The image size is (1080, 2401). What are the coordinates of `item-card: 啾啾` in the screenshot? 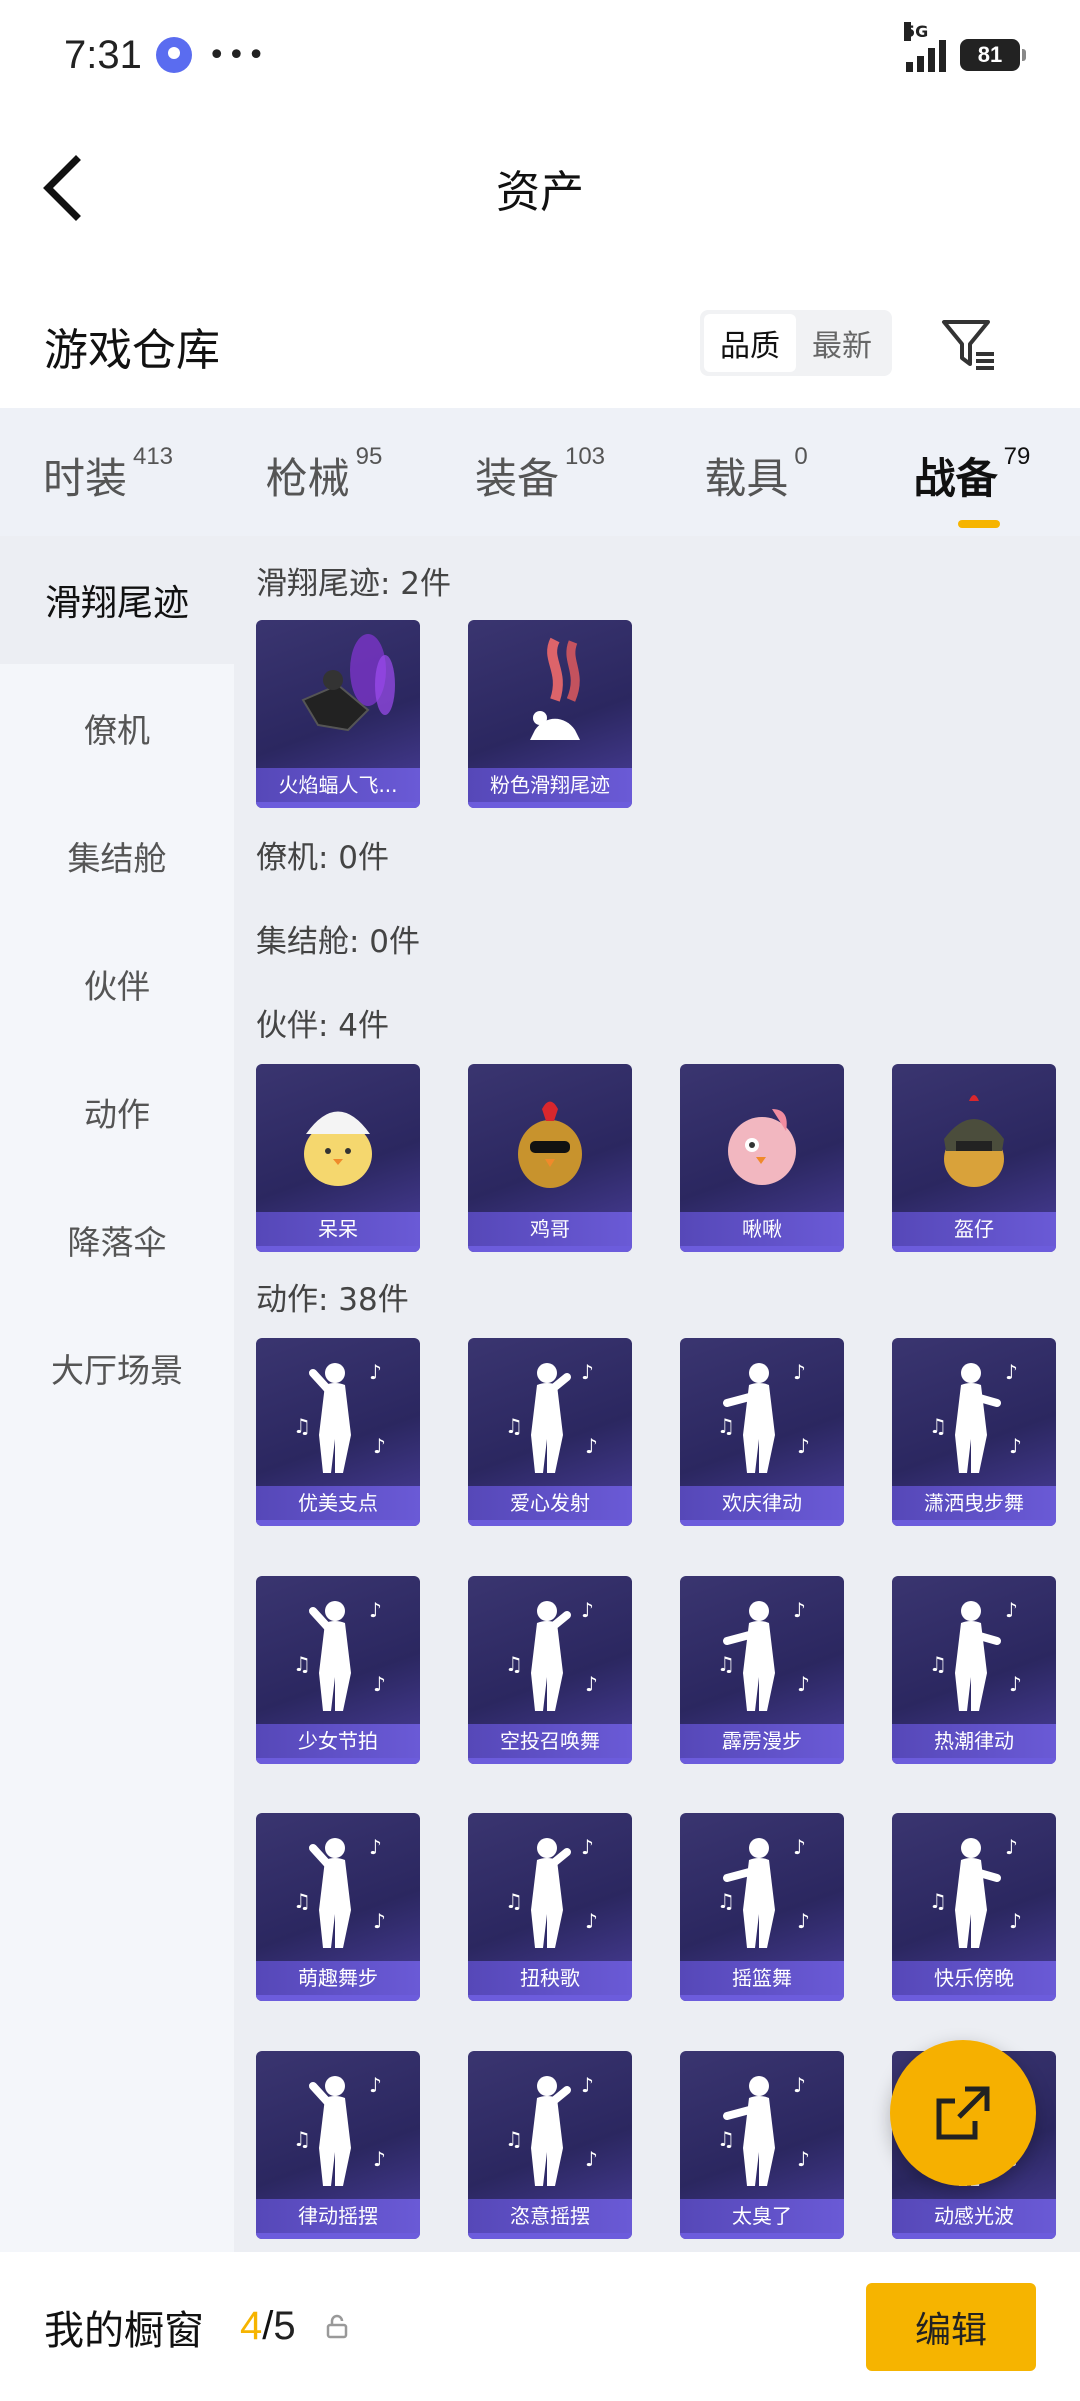 It's located at (762, 1158).